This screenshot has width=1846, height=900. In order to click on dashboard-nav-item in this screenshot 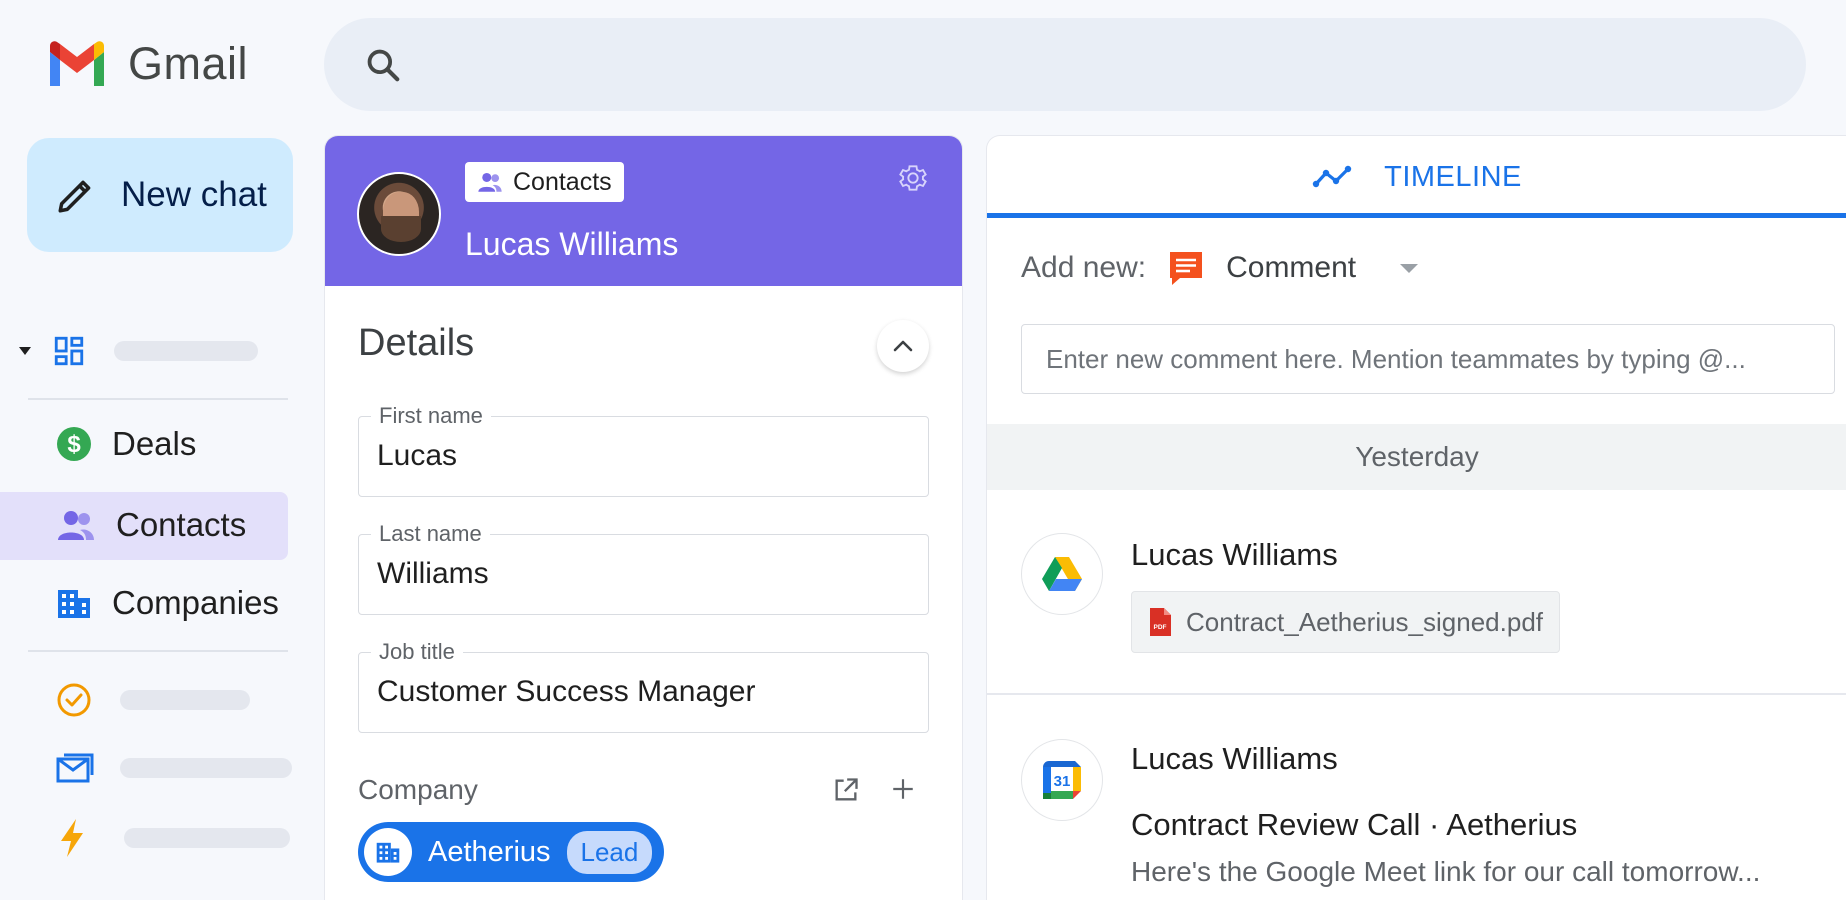, I will do `click(138, 351)`.